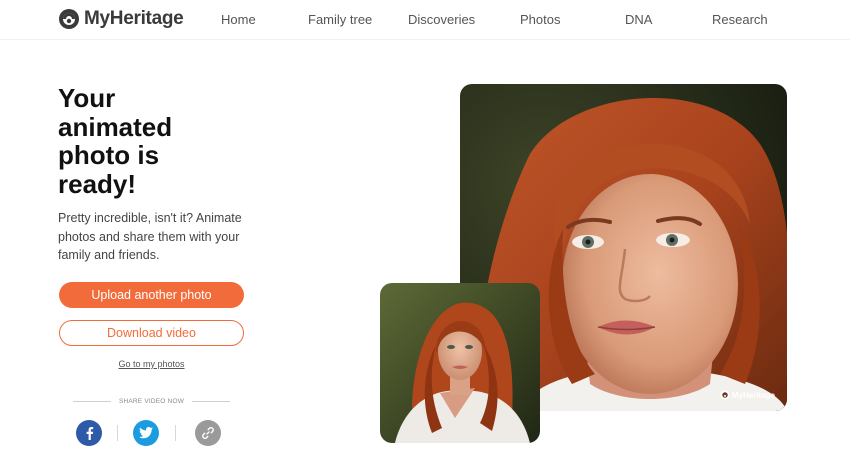  I want to click on facebook-icon, so click(90, 433).